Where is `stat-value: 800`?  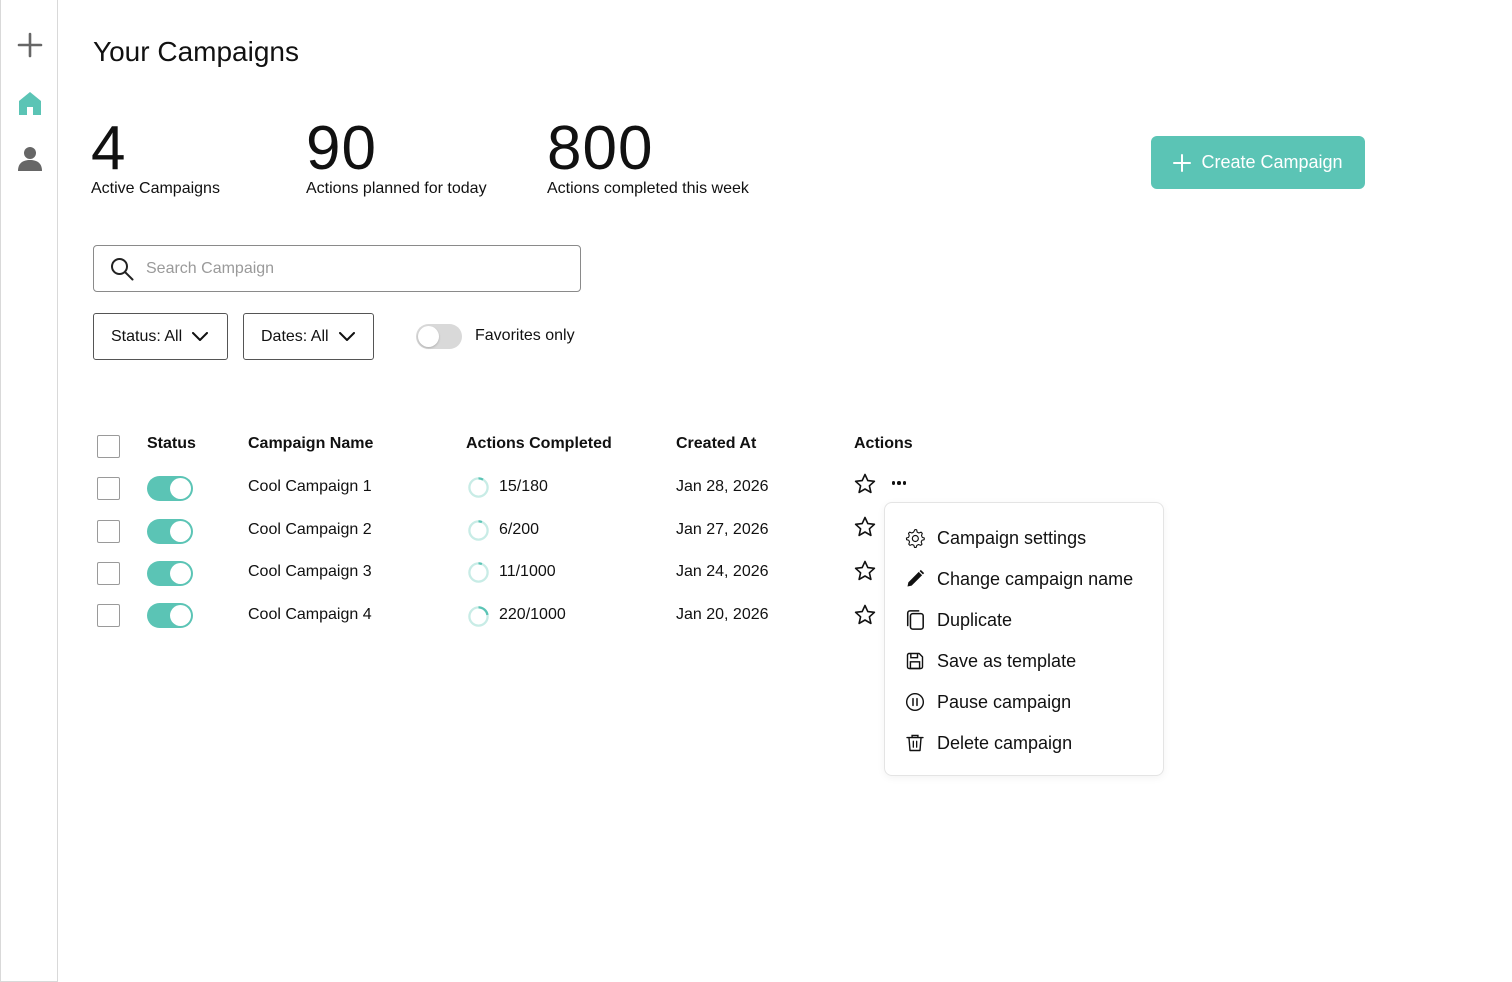 stat-value: 800 is located at coordinates (600, 148).